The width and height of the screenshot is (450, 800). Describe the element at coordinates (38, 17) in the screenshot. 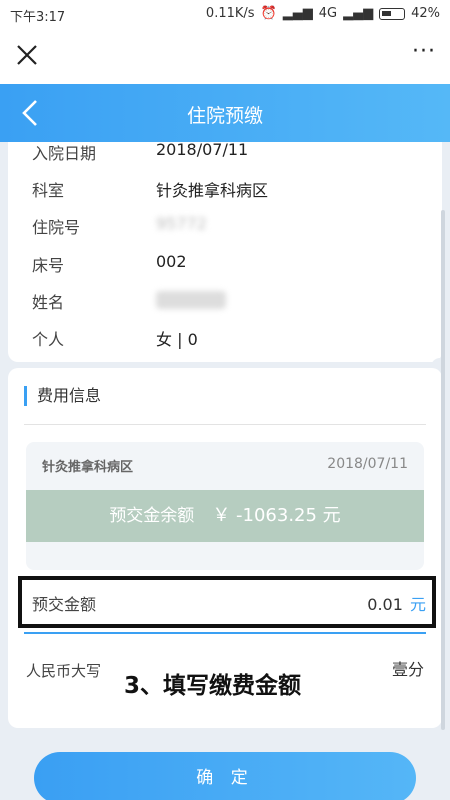

I see `status-time: 下午3:17` at that location.